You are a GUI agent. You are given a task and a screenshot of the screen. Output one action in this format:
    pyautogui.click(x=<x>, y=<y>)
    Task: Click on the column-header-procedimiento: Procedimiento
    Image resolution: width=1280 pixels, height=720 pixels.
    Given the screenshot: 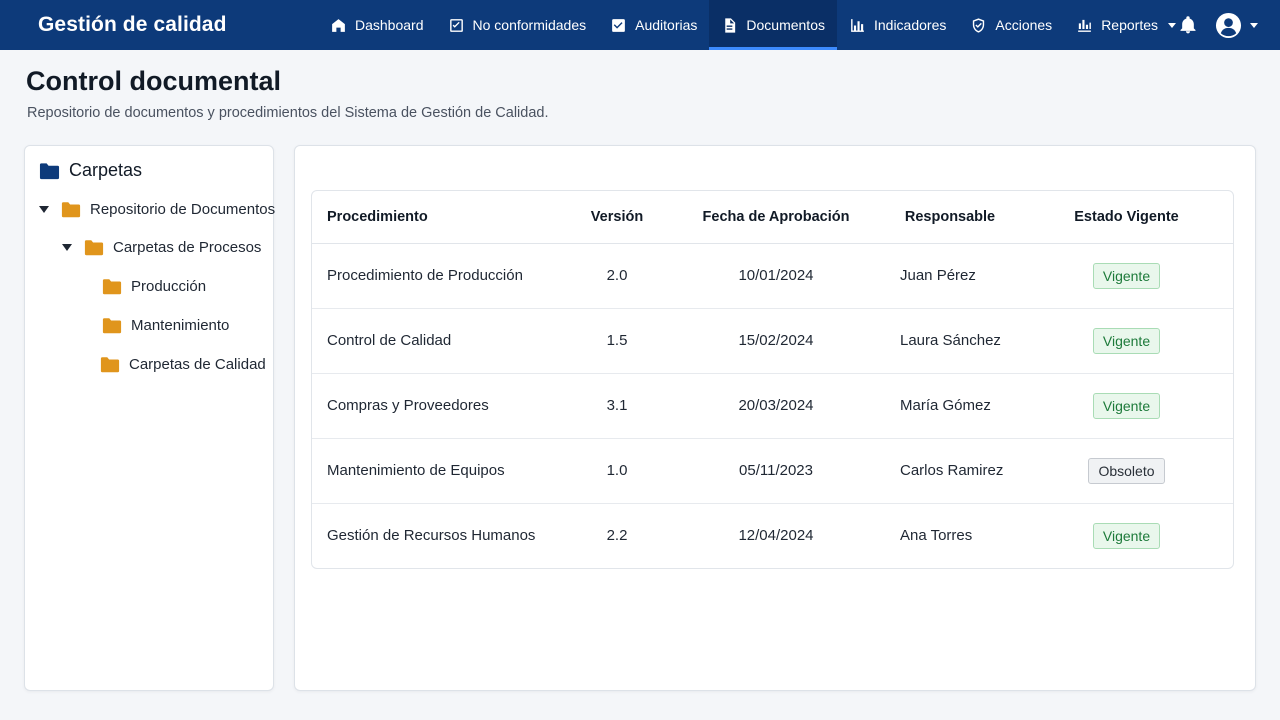 What is the action you would take?
    pyautogui.click(x=437, y=217)
    